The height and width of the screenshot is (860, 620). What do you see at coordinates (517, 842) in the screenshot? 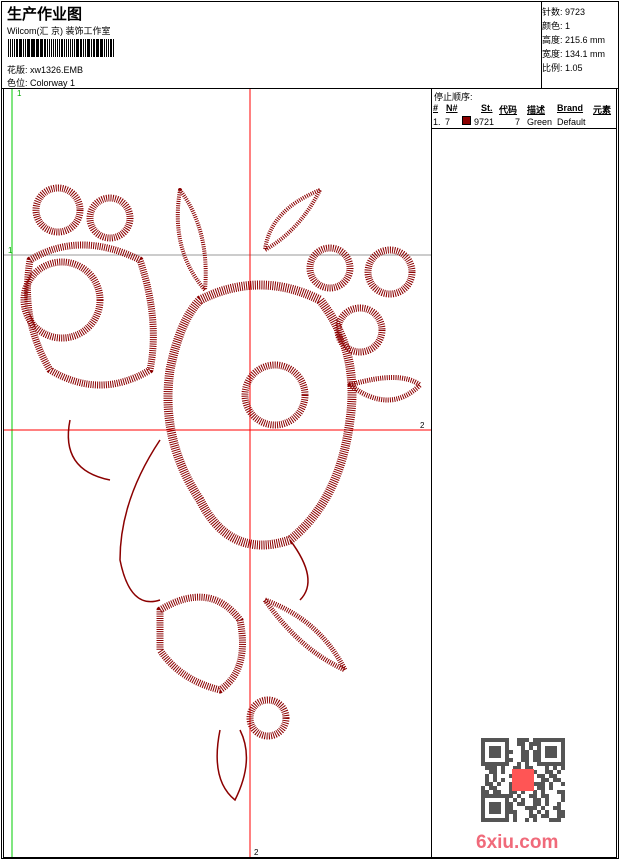
I see `watermark-logo: 6xiu.com` at bounding box center [517, 842].